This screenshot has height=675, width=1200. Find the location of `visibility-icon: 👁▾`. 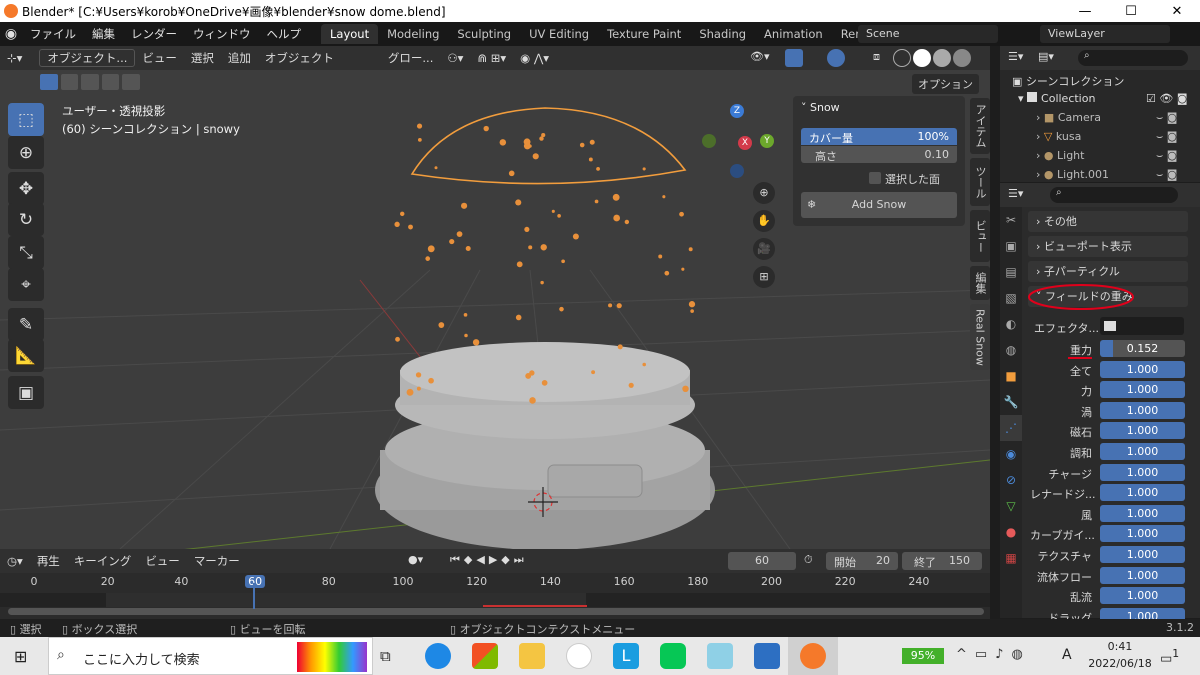

visibility-icon: 👁▾ is located at coordinates (760, 56).